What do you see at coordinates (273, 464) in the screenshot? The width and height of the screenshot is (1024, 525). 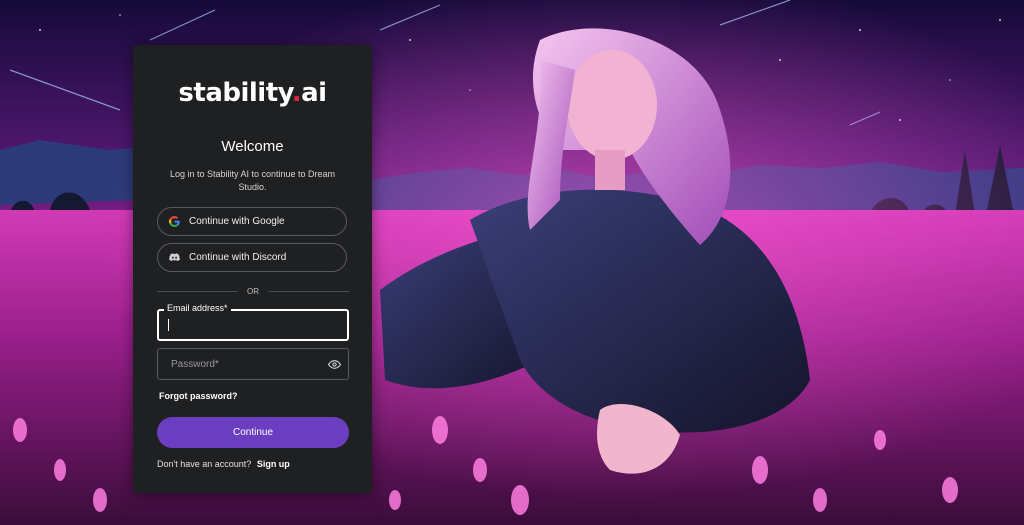 I see `sign-up-link: Sign up` at bounding box center [273, 464].